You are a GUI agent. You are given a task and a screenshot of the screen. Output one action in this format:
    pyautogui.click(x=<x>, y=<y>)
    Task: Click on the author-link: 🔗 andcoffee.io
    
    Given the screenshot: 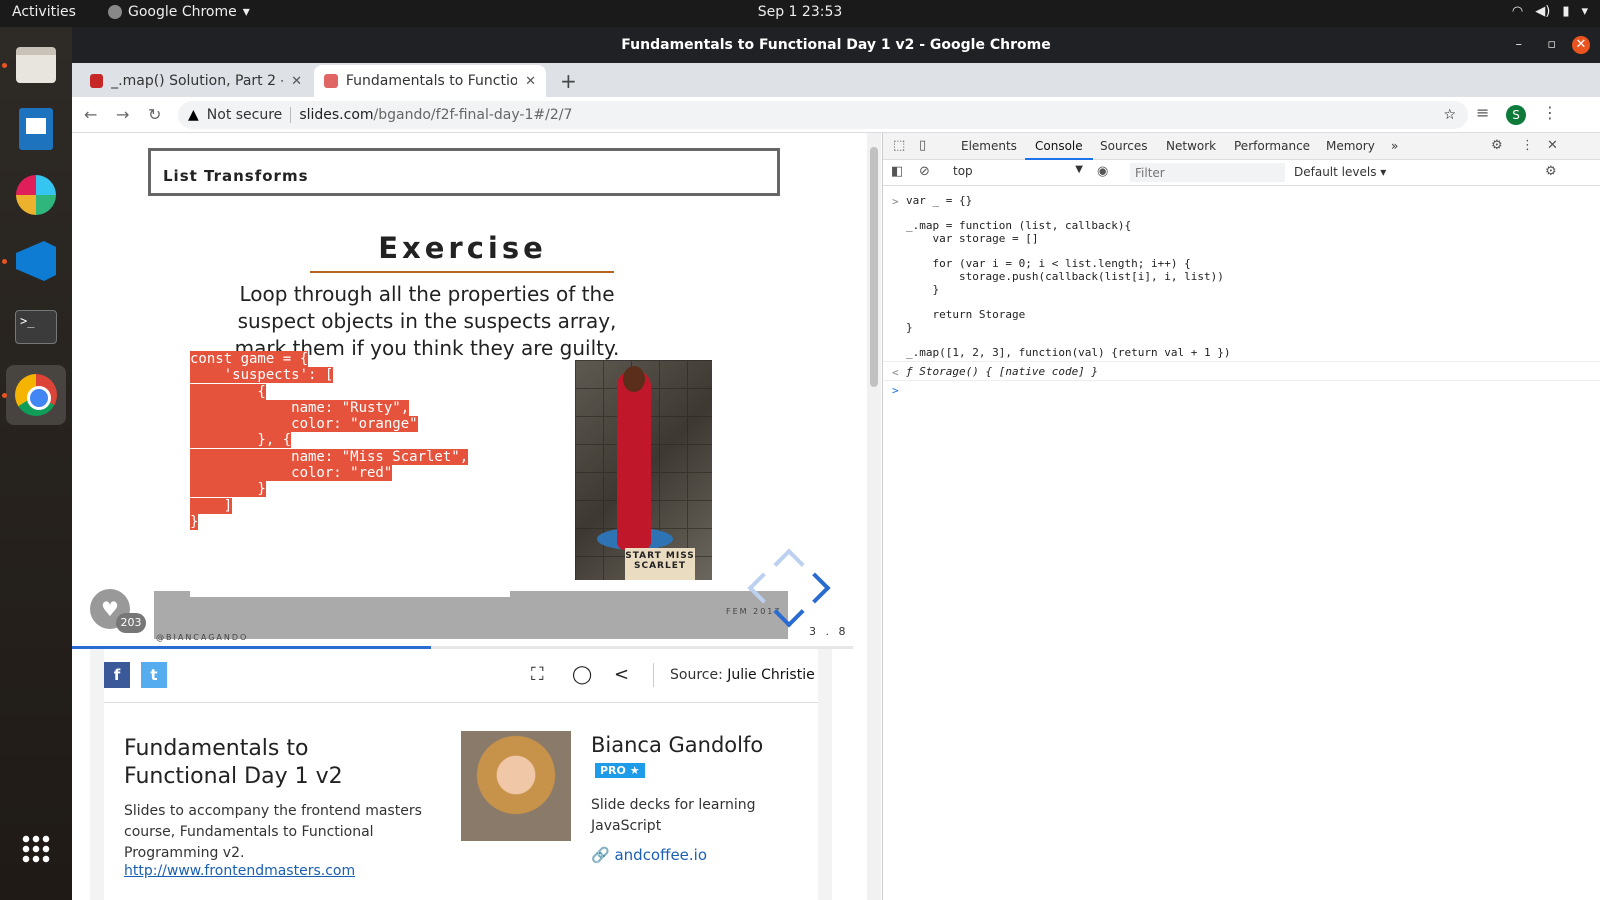 What is the action you would take?
    pyautogui.click(x=649, y=855)
    